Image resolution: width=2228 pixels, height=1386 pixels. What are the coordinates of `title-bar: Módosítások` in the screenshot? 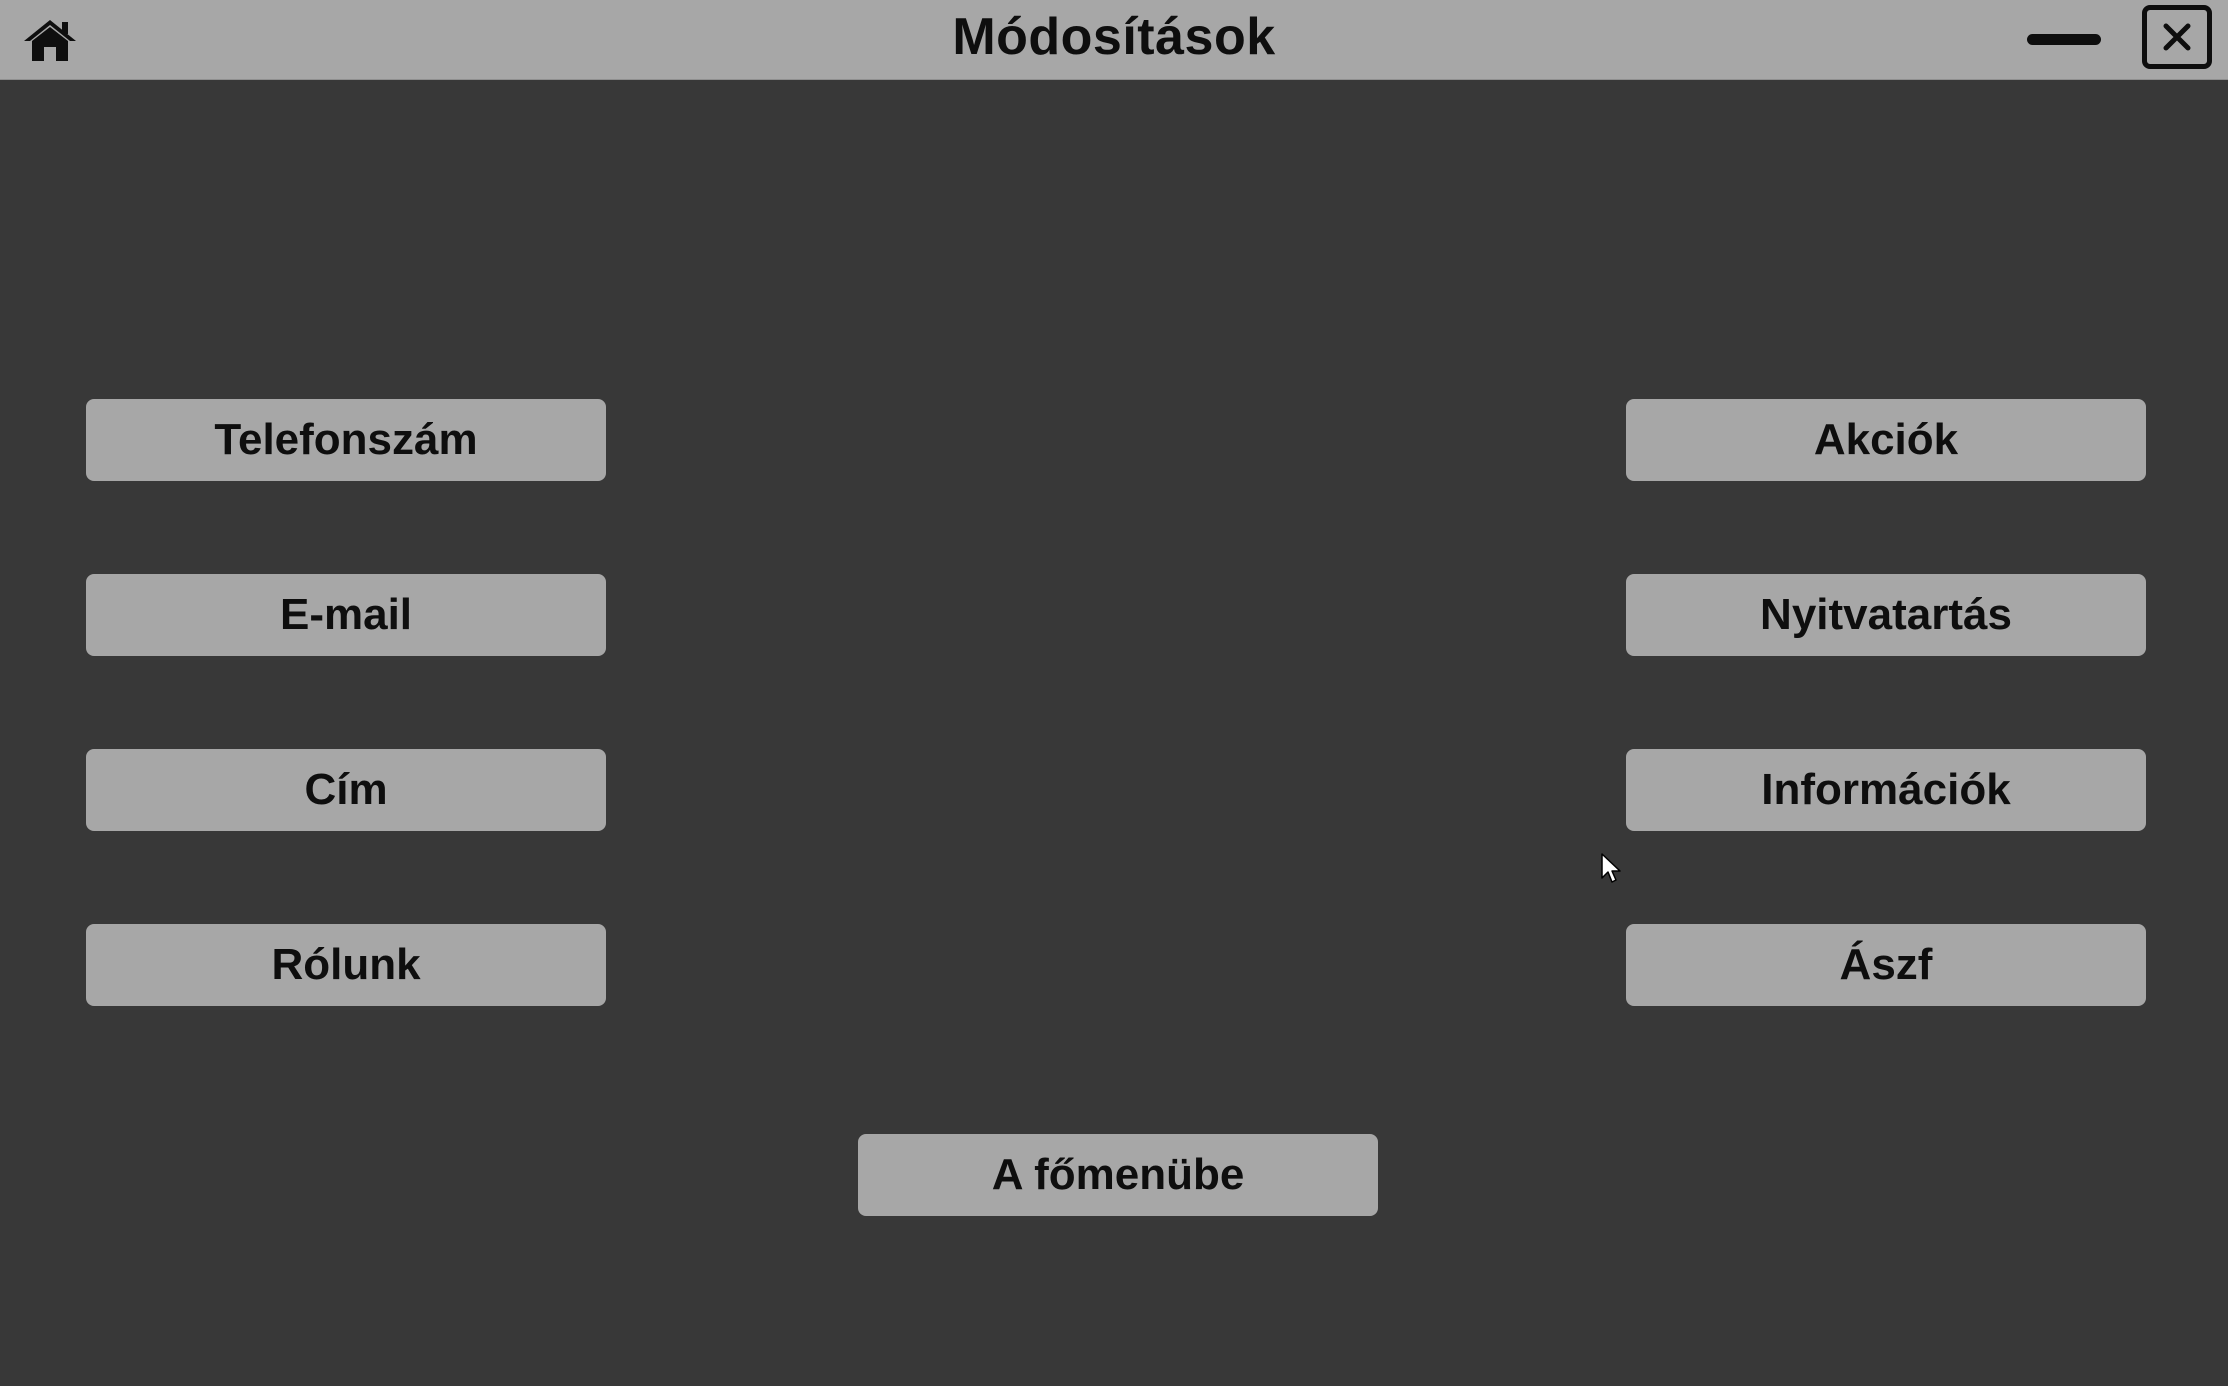 It's located at (1114, 40).